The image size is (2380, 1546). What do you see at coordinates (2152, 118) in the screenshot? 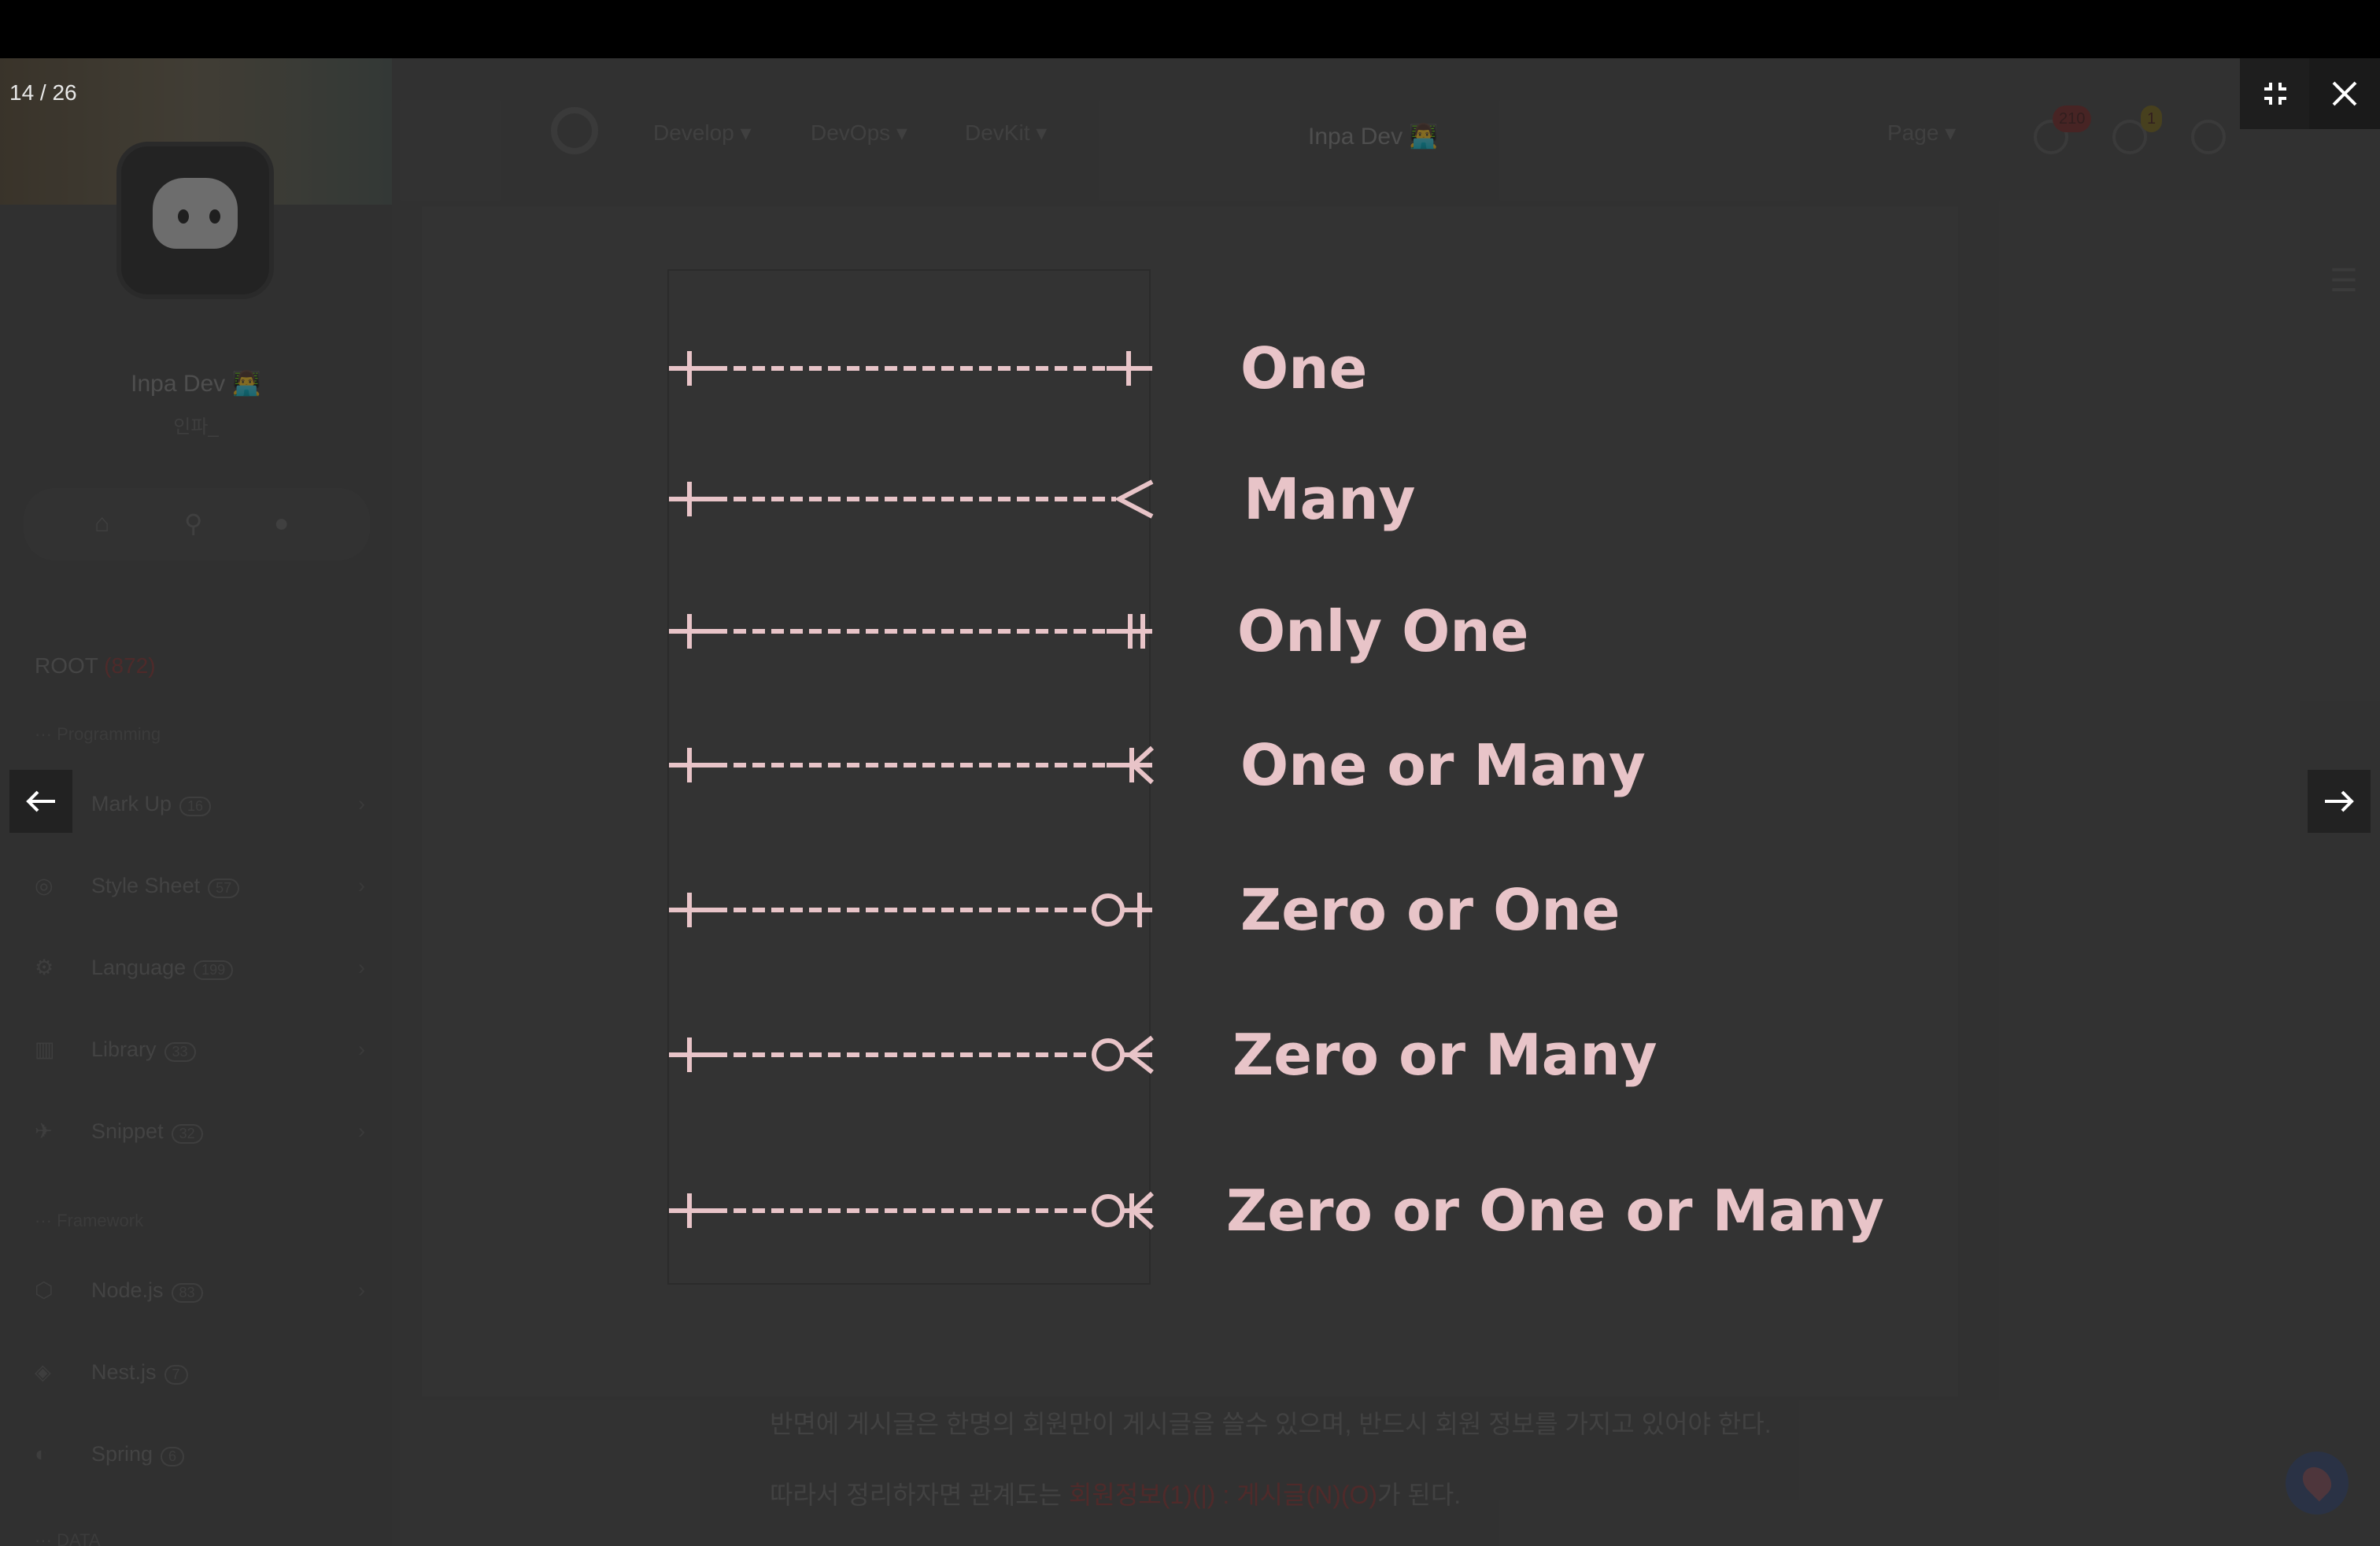
I see `comment-badge: 1` at bounding box center [2152, 118].